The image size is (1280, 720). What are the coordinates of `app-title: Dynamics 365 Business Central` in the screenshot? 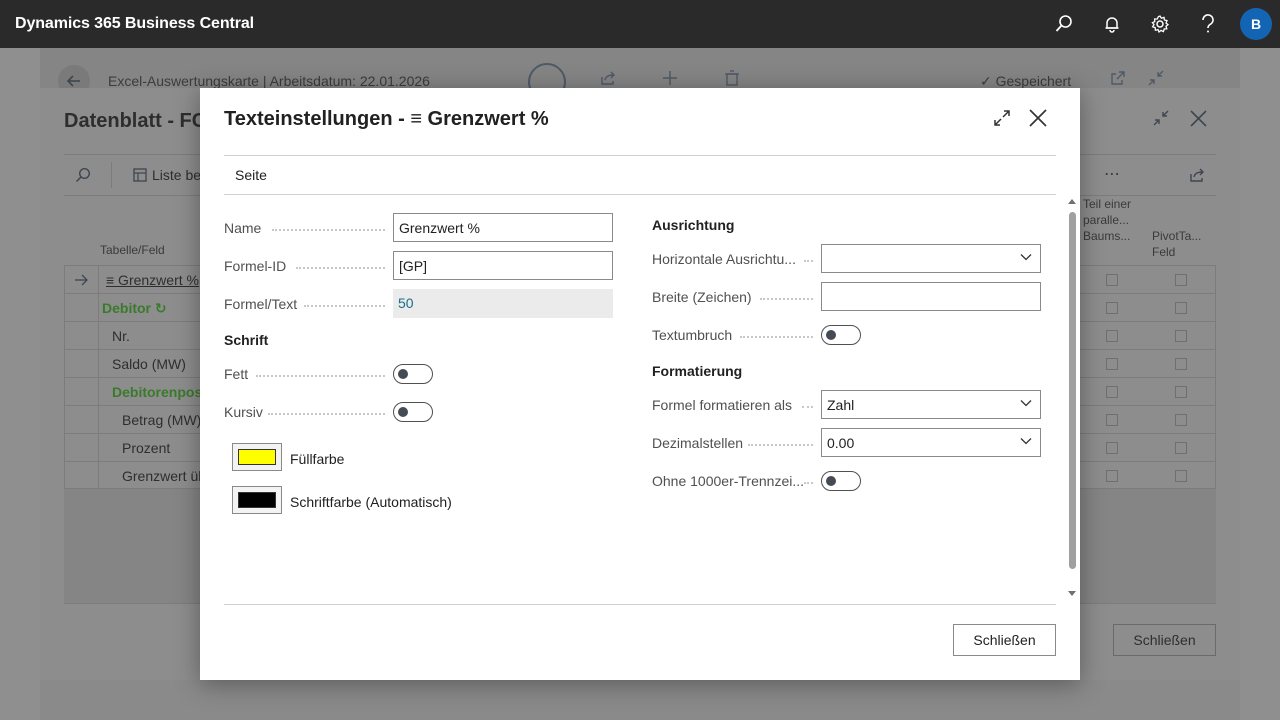 It's located at (134, 24).